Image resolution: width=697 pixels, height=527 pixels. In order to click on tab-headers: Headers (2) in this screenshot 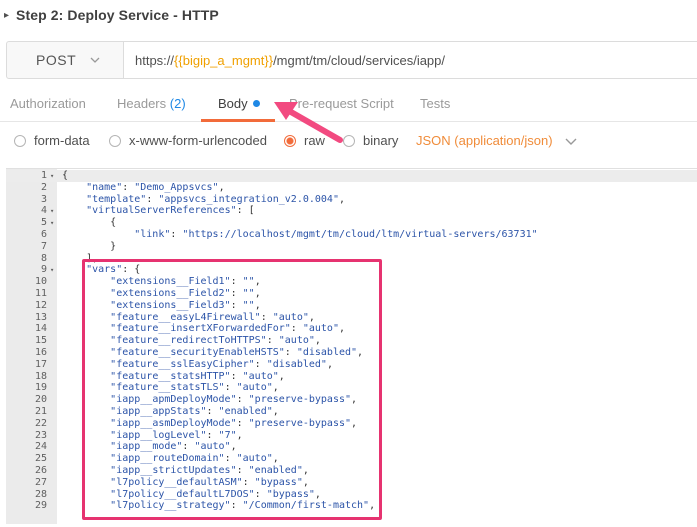, I will do `click(151, 103)`.